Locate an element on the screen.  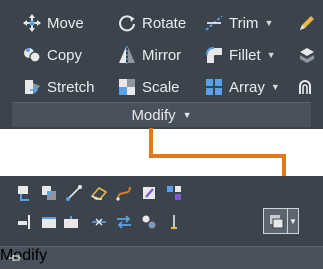
array-icon is located at coordinates (214, 87).